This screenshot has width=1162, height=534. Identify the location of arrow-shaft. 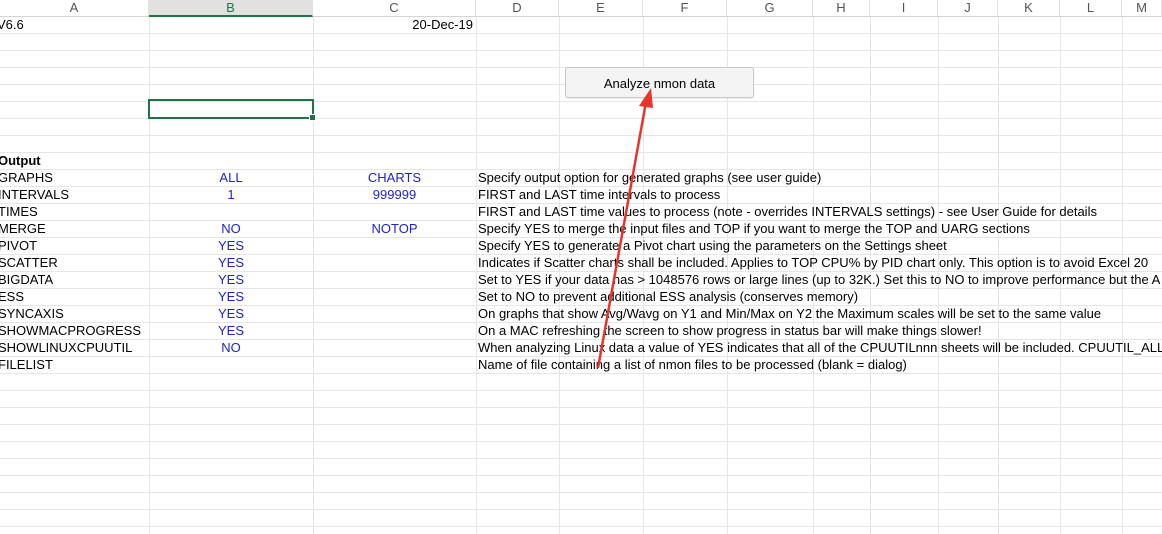
(622, 235).